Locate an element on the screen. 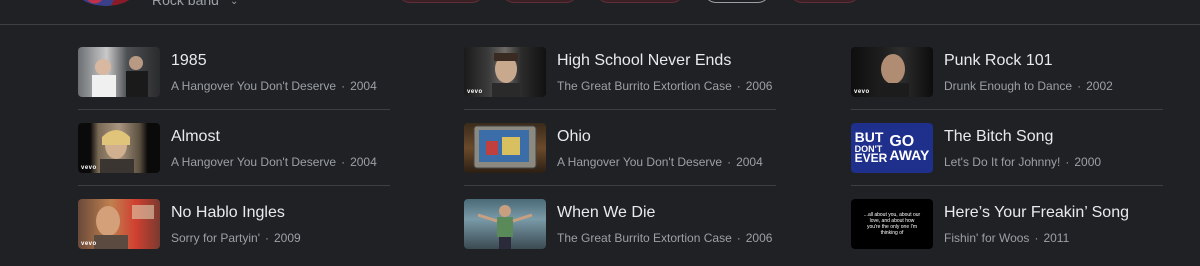  album-name: Drunk Enough to Dance is located at coordinates (1008, 86).